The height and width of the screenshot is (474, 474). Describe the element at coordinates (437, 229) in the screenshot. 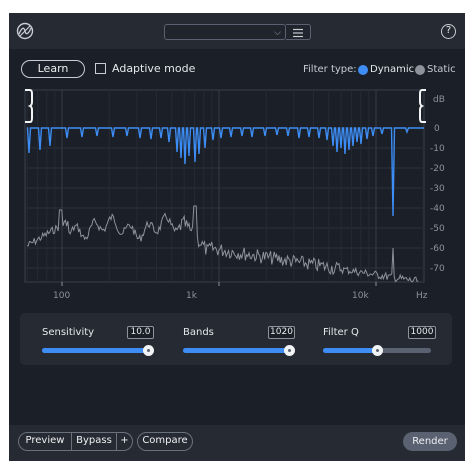

I see `db-tick: -50` at that location.